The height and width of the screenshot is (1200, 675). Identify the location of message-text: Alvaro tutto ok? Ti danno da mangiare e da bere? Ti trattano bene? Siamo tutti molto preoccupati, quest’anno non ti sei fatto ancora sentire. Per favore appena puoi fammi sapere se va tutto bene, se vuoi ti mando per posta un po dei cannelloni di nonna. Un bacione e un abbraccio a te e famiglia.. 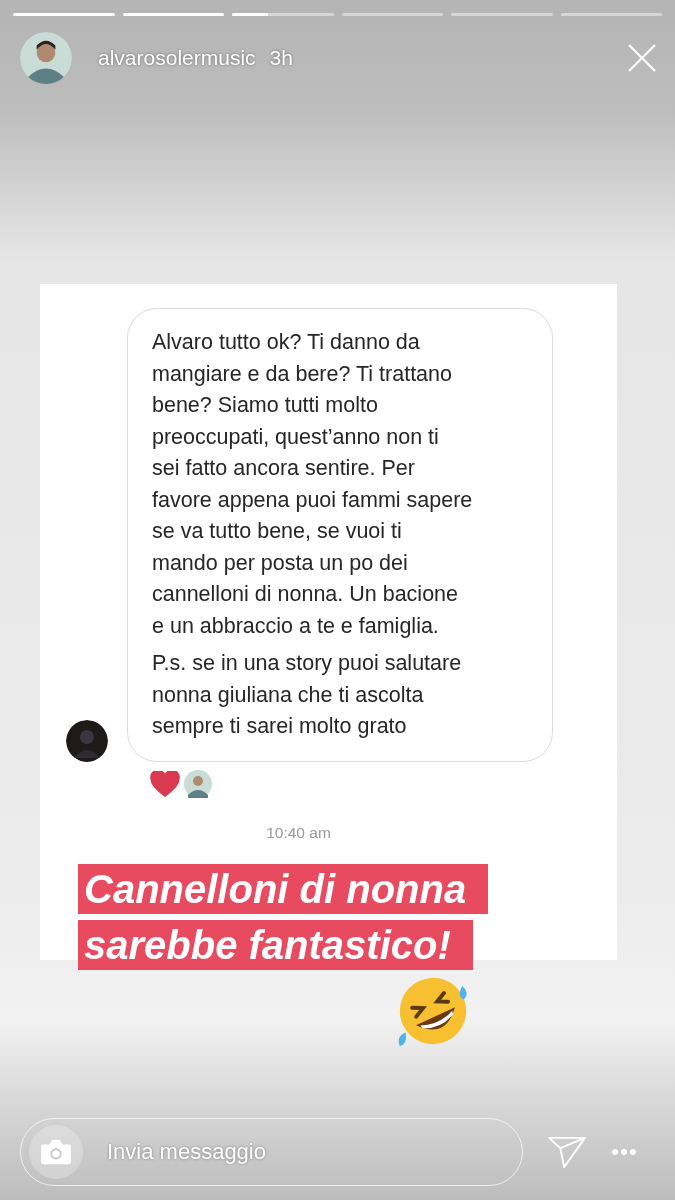
(313, 484).